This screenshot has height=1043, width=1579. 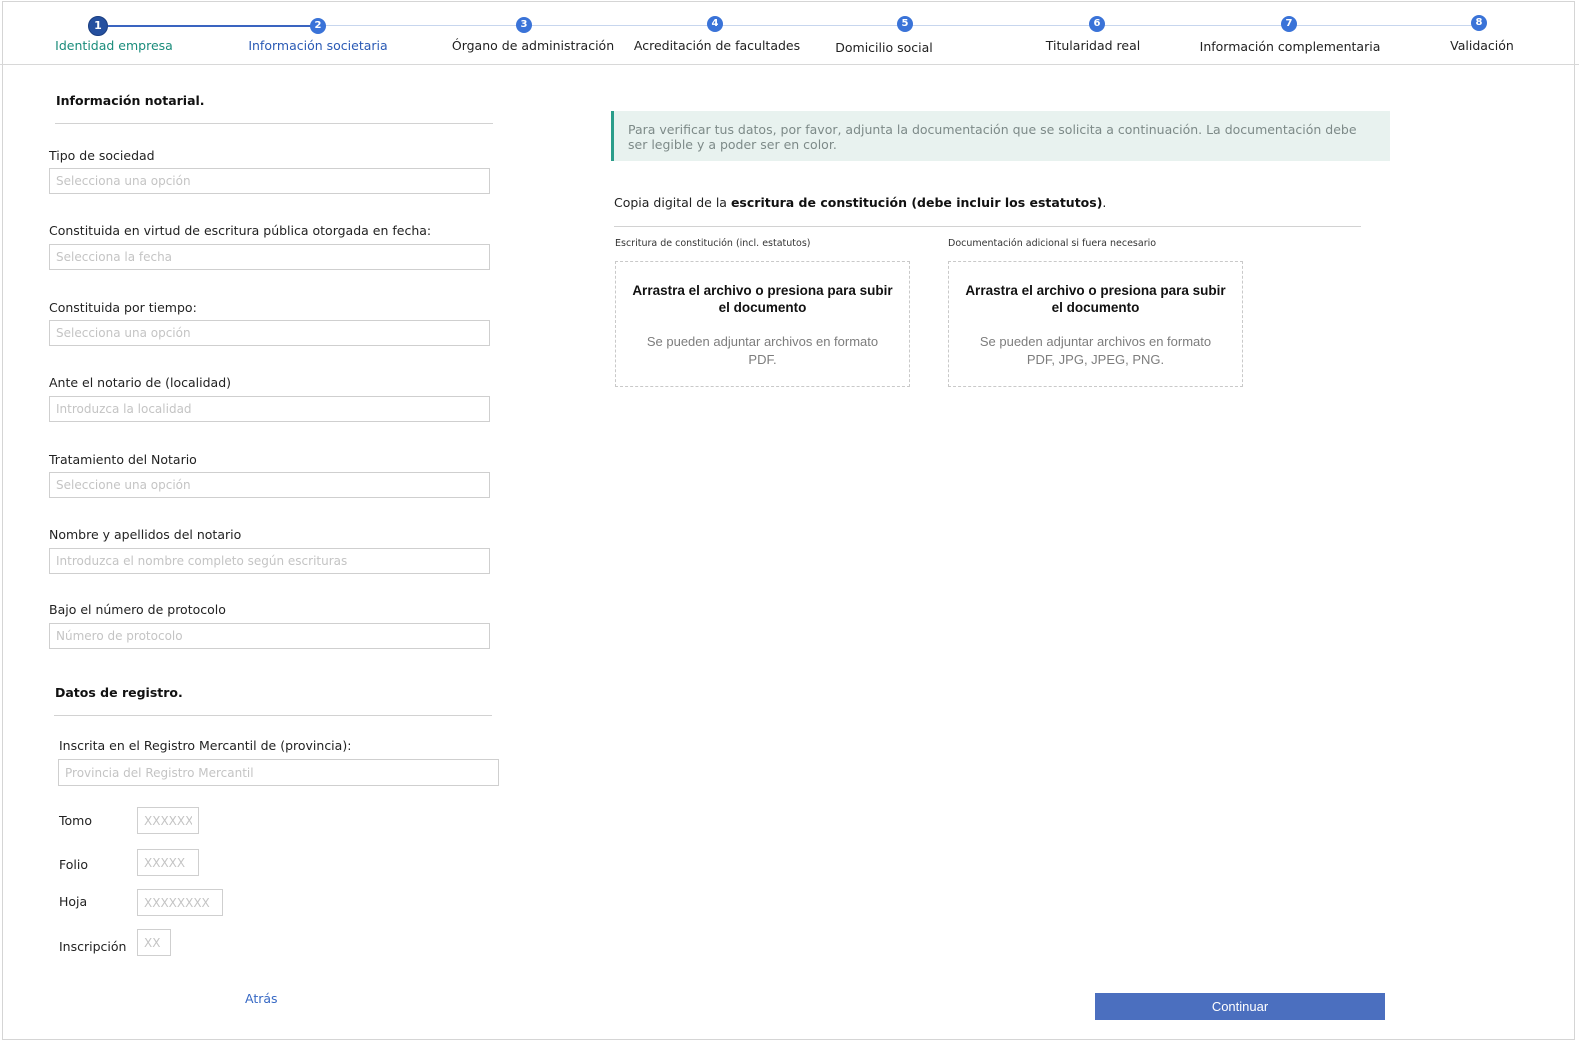 I want to click on deed-date-picker, so click(x=269, y=257).